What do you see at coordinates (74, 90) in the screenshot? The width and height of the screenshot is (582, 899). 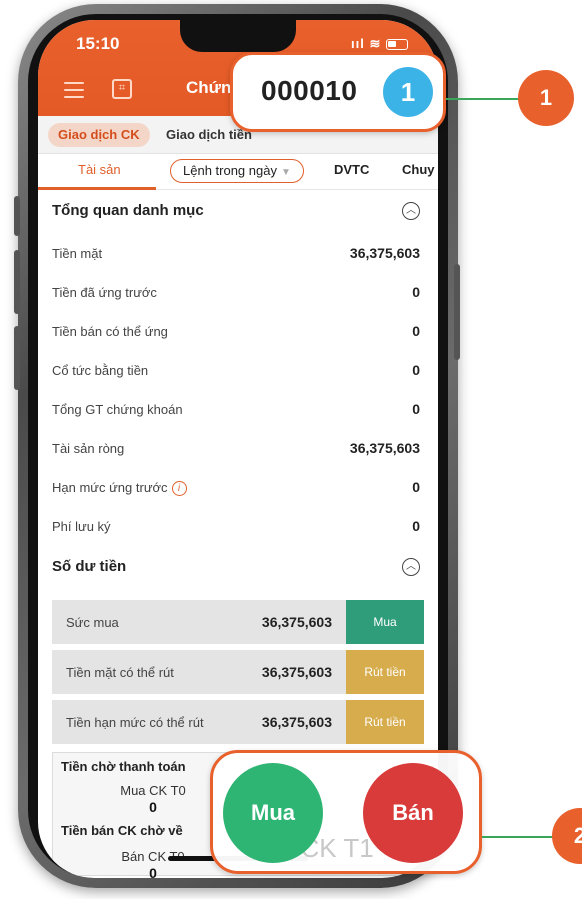 I see `menu-icon` at bounding box center [74, 90].